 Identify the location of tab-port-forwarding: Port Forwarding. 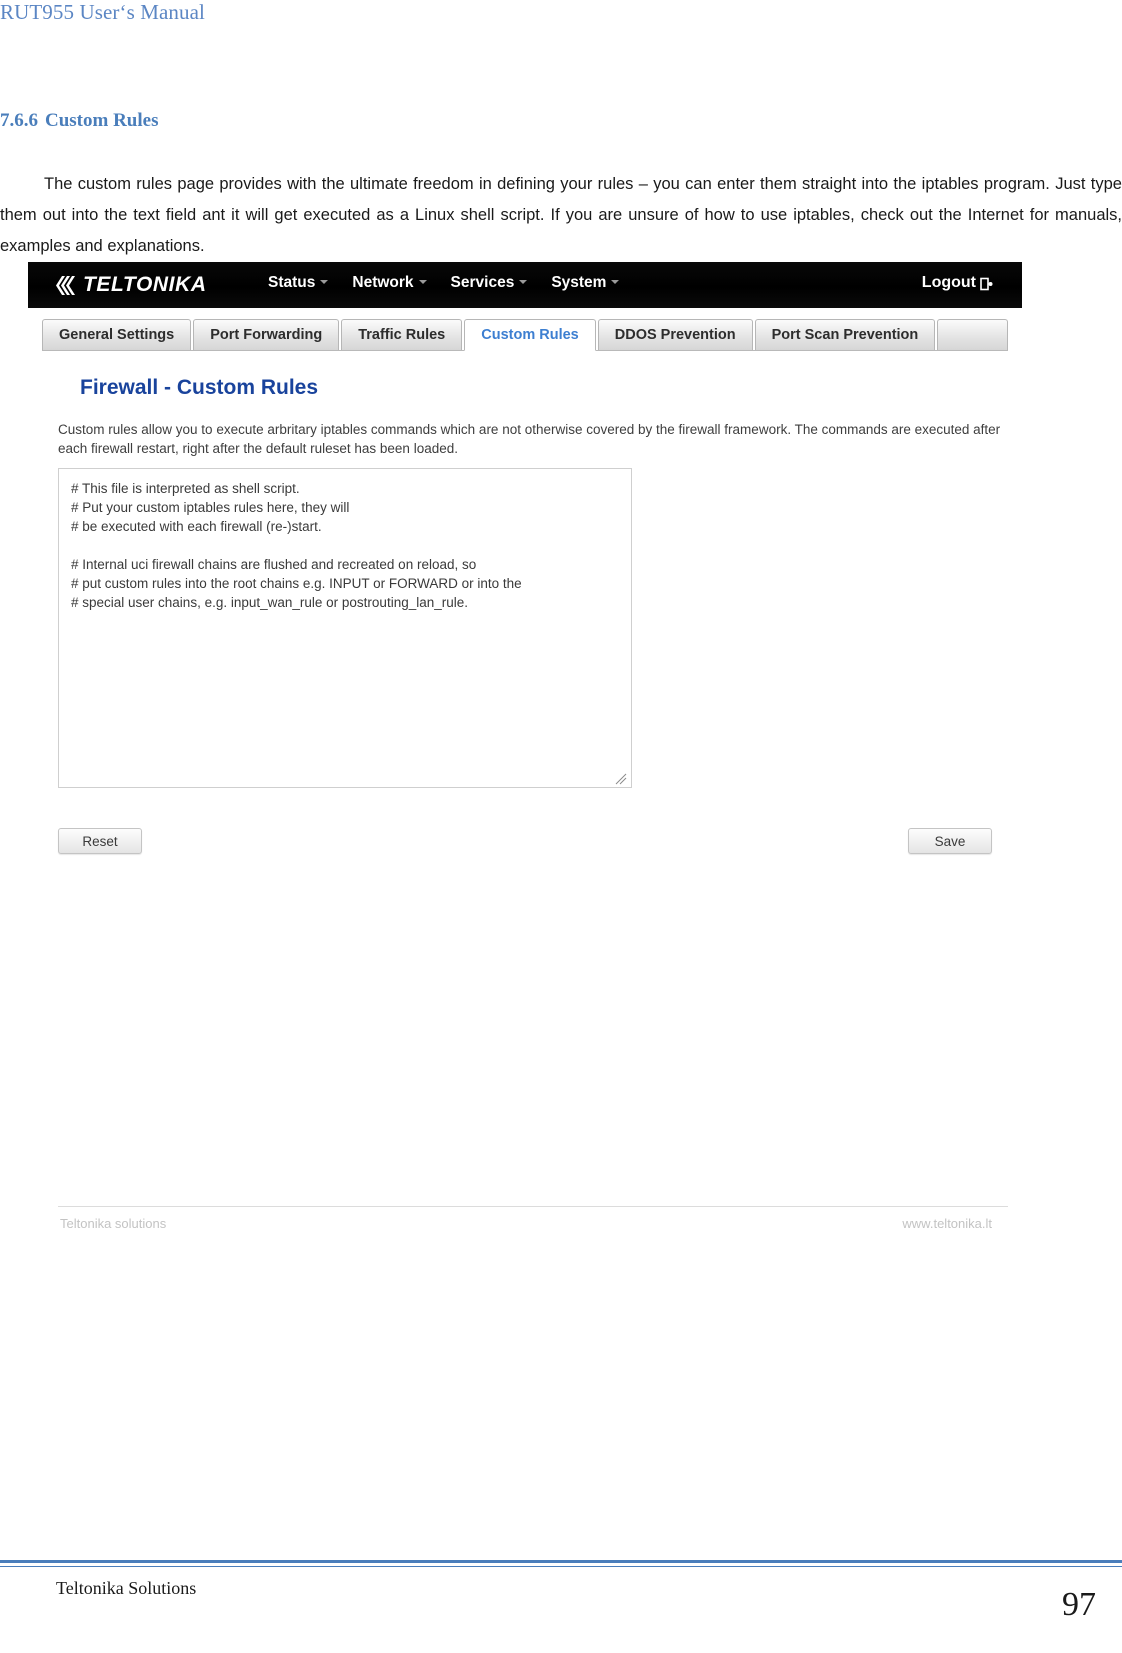
(266, 334).